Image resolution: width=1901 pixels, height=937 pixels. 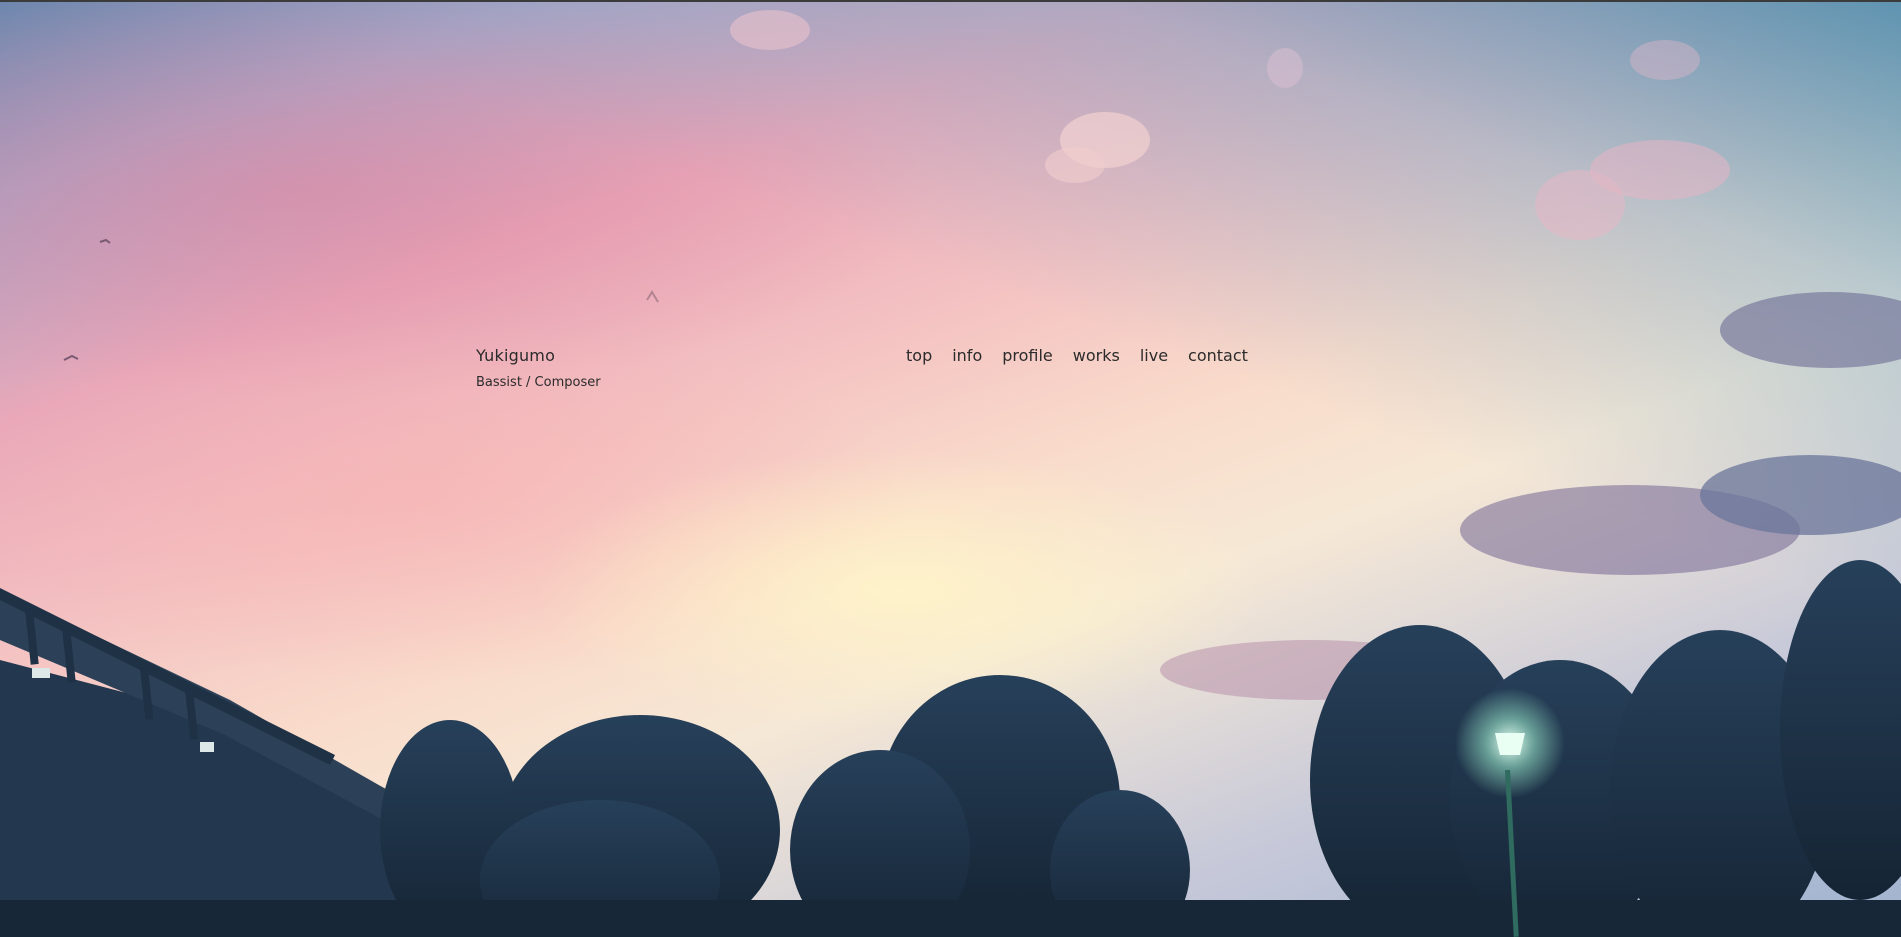 I want to click on nav-item-top: top, so click(x=919, y=355).